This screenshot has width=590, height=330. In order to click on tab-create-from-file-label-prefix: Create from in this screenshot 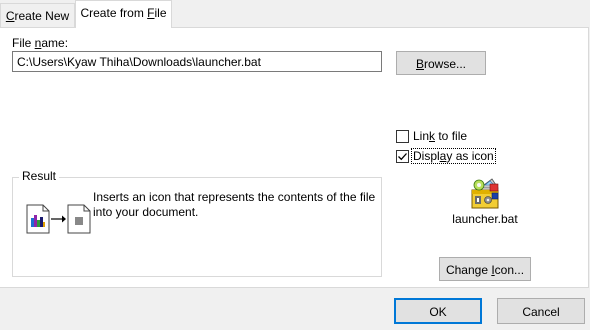, I will do `click(114, 13)`.